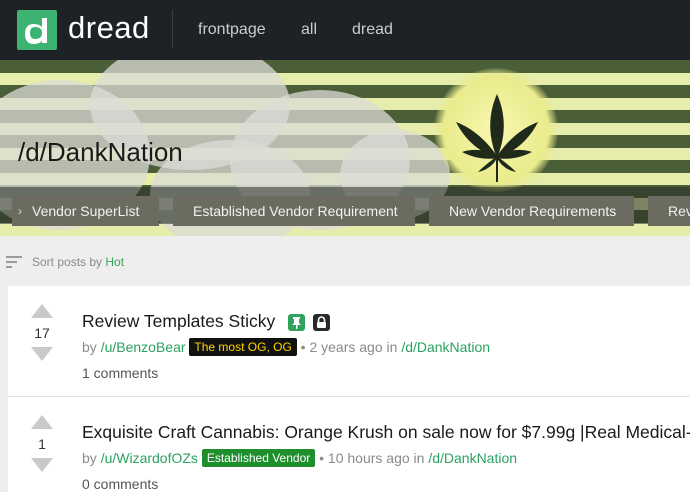 Image resolution: width=690 pixels, height=492 pixels. Describe the element at coordinates (20, 211) in the screenshot. I see `chevron-right-icon: ›` at that location.